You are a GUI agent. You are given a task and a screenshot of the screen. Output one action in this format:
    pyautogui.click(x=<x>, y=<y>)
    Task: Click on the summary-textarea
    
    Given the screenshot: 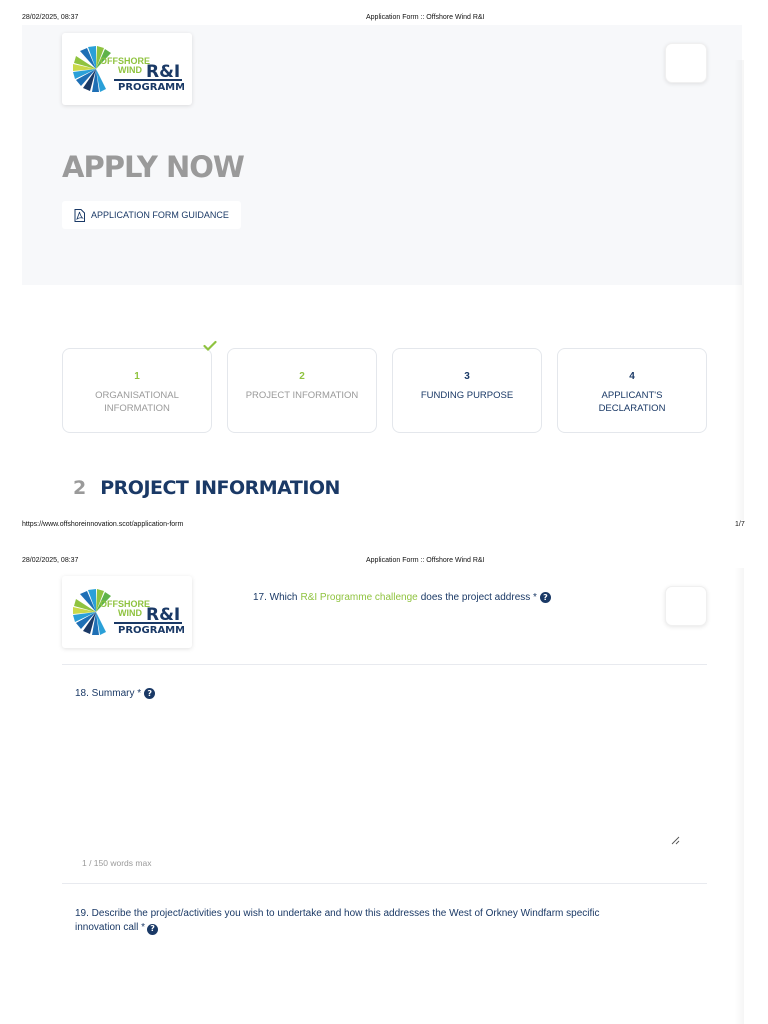 What is the action you would take?
    pyautogui.click(x=376, y=777)
    